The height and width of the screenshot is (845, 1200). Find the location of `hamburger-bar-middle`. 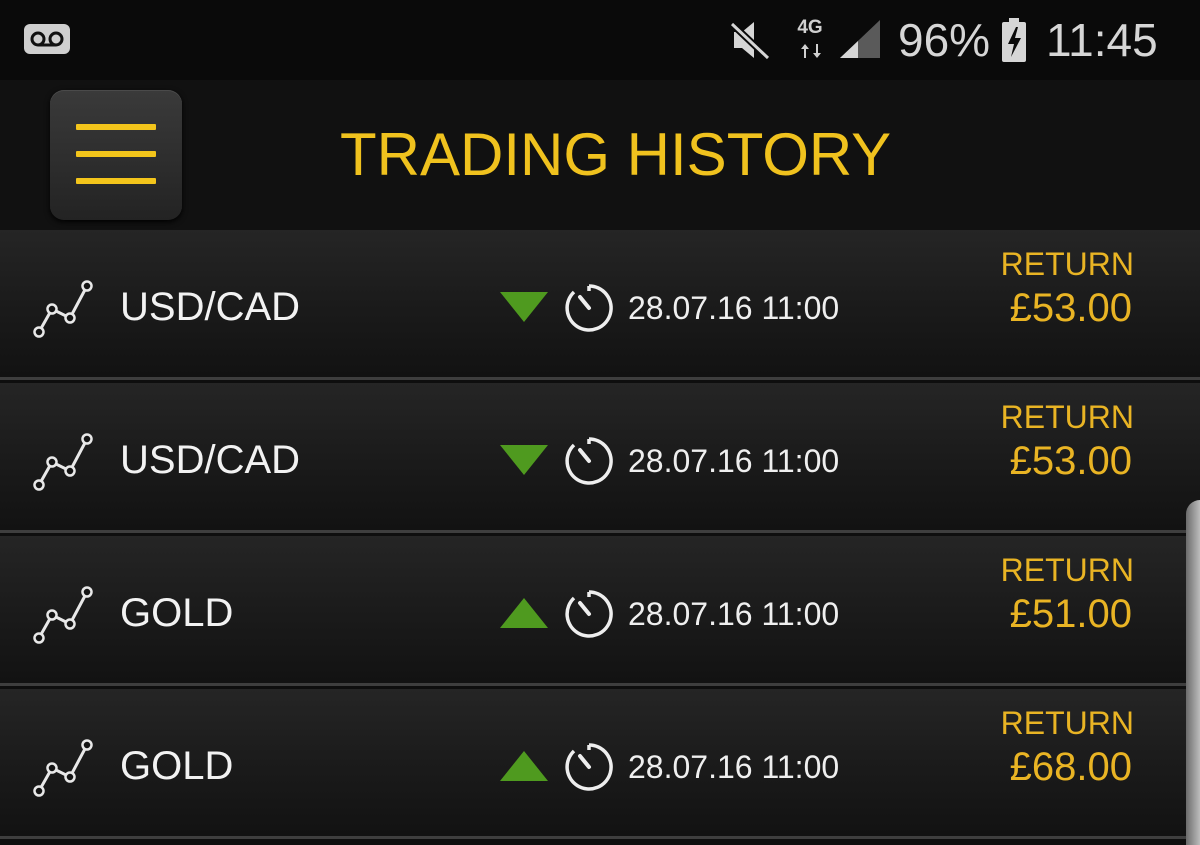

hamburger-bar-middle is located at coordinates (116, 154).